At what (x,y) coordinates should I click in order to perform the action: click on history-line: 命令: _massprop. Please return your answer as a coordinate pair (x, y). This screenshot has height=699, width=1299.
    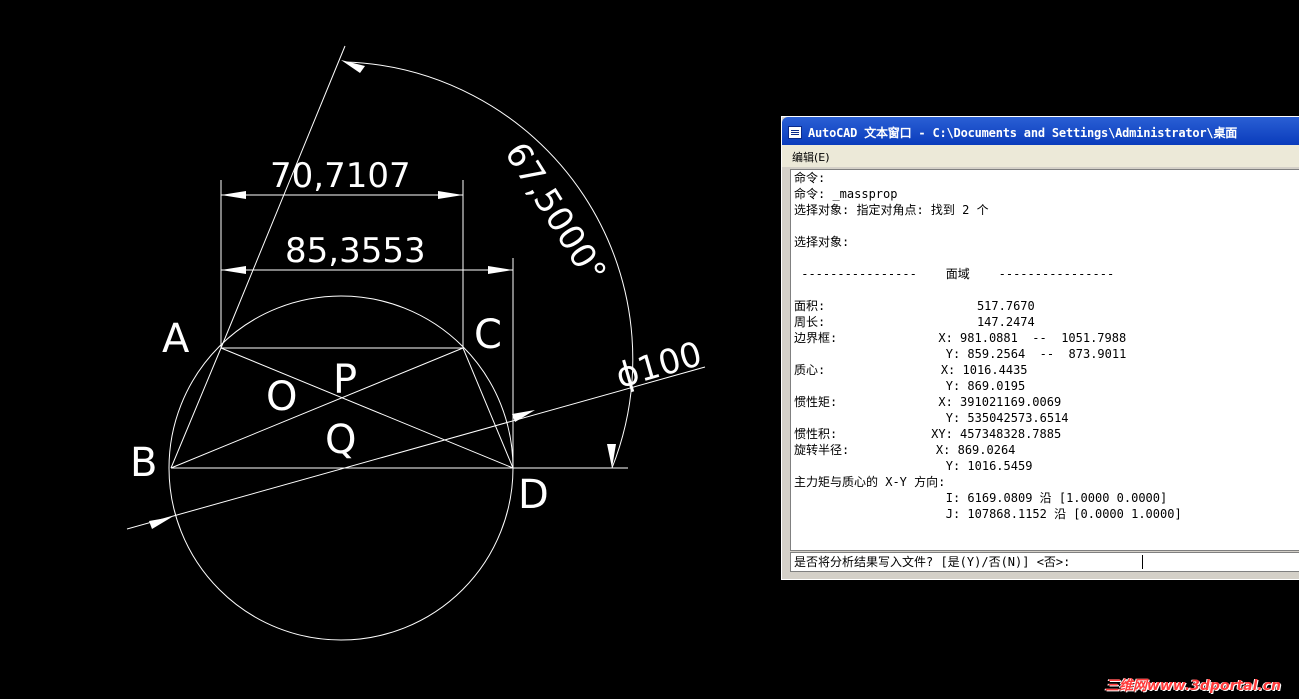
    Looking at the image, I should click on (846, 194).